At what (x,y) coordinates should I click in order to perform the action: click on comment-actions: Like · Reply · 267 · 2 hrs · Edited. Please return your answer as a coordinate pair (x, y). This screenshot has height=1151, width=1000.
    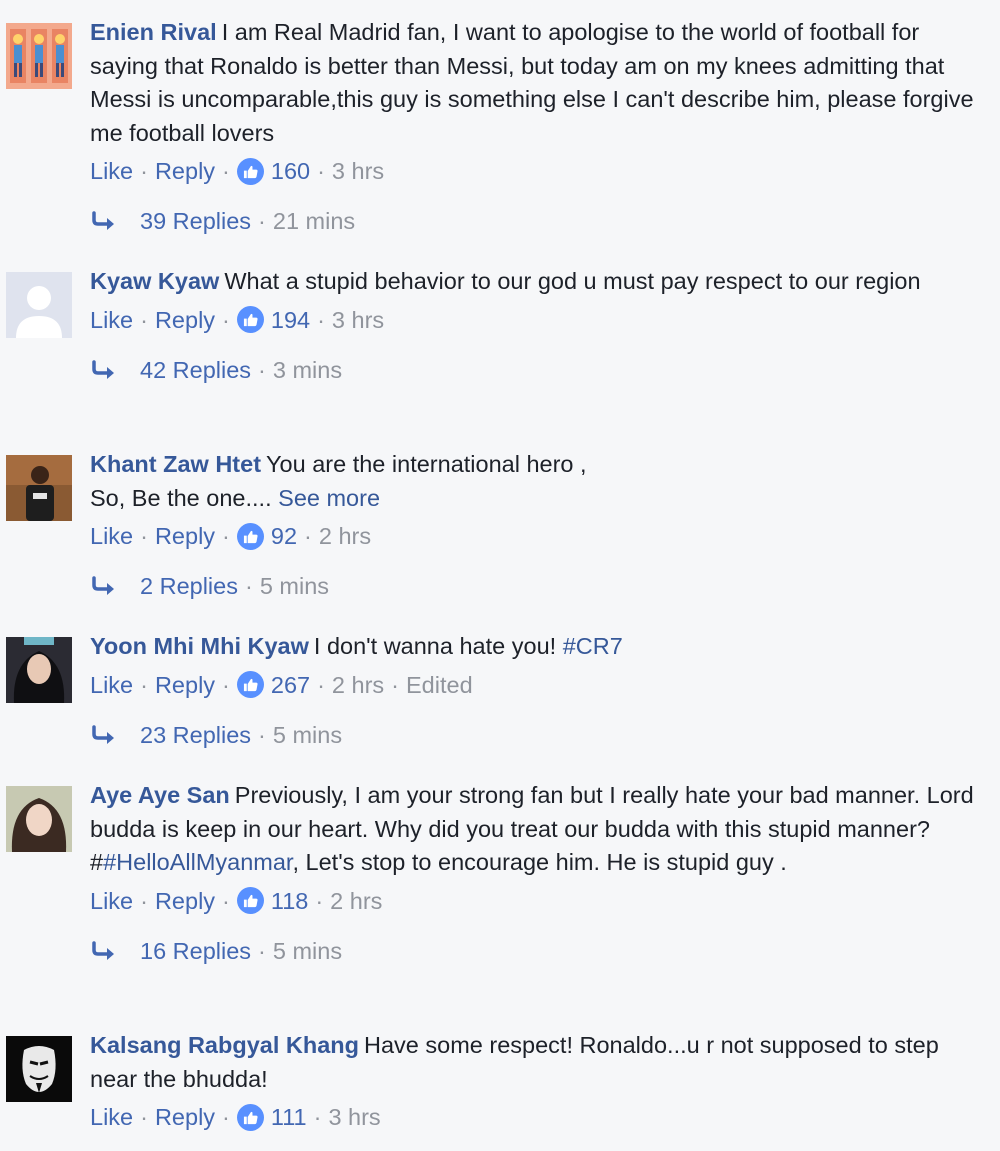
    Looking at the image, I should click on (535, 685).